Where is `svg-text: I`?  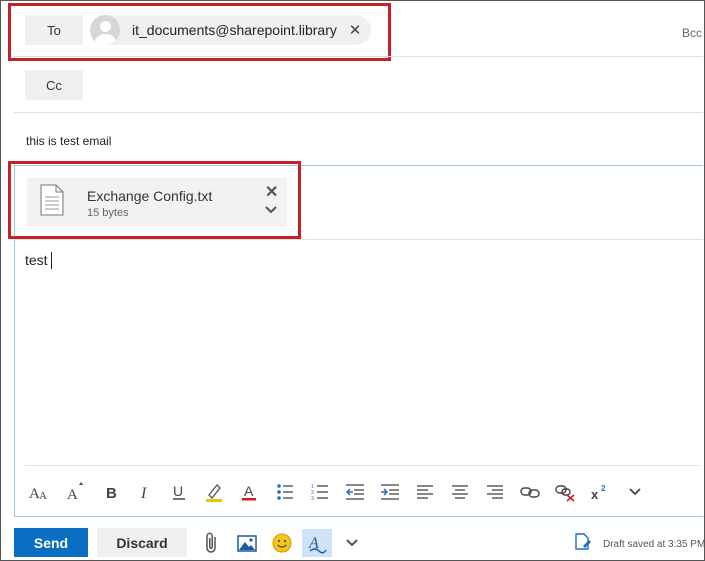
svg-text: I is located at coordinates (143, 493).